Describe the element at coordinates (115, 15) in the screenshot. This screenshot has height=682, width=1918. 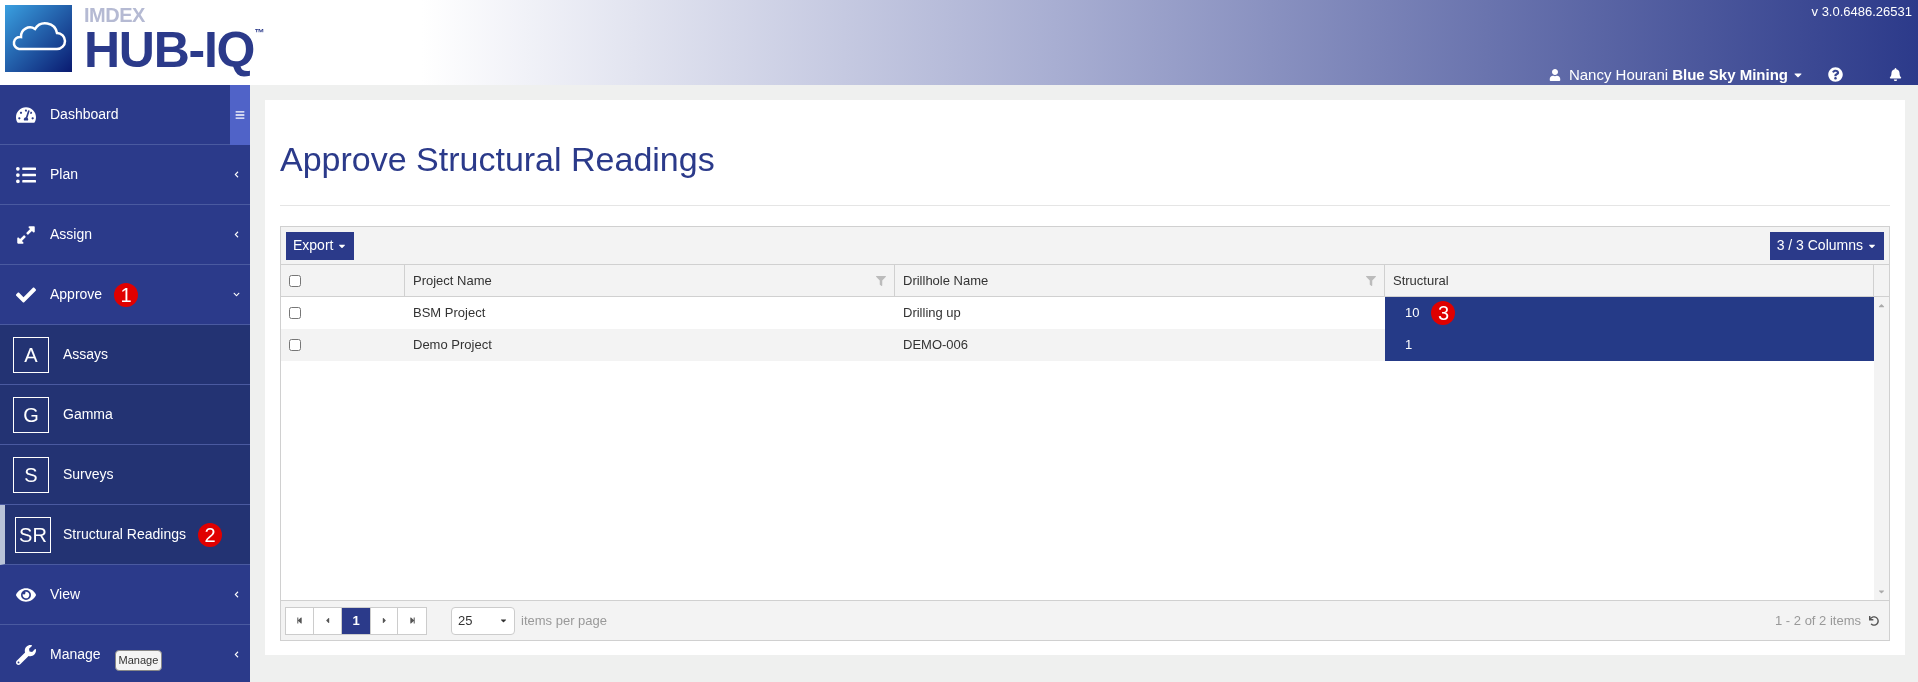
I see `brand-subtitle: IMDEX` at that location.